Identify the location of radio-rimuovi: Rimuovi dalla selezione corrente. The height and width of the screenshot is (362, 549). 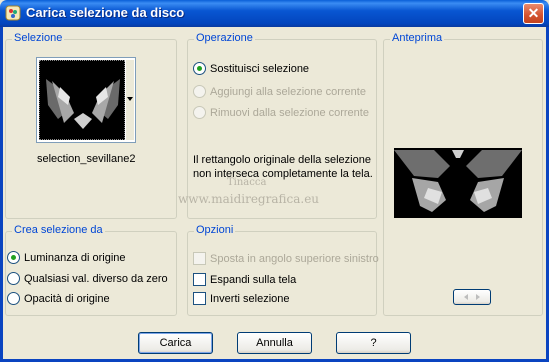
(281, 112).